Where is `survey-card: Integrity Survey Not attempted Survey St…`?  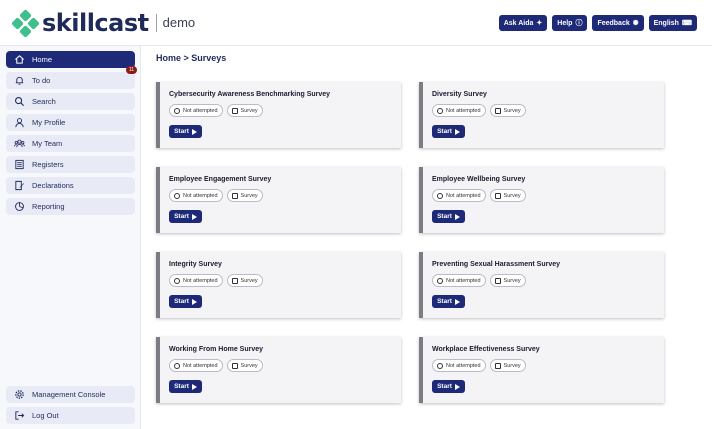 survey-card: Integrity Survey Not attempted Survey St… is located at coordinates (278, 285).